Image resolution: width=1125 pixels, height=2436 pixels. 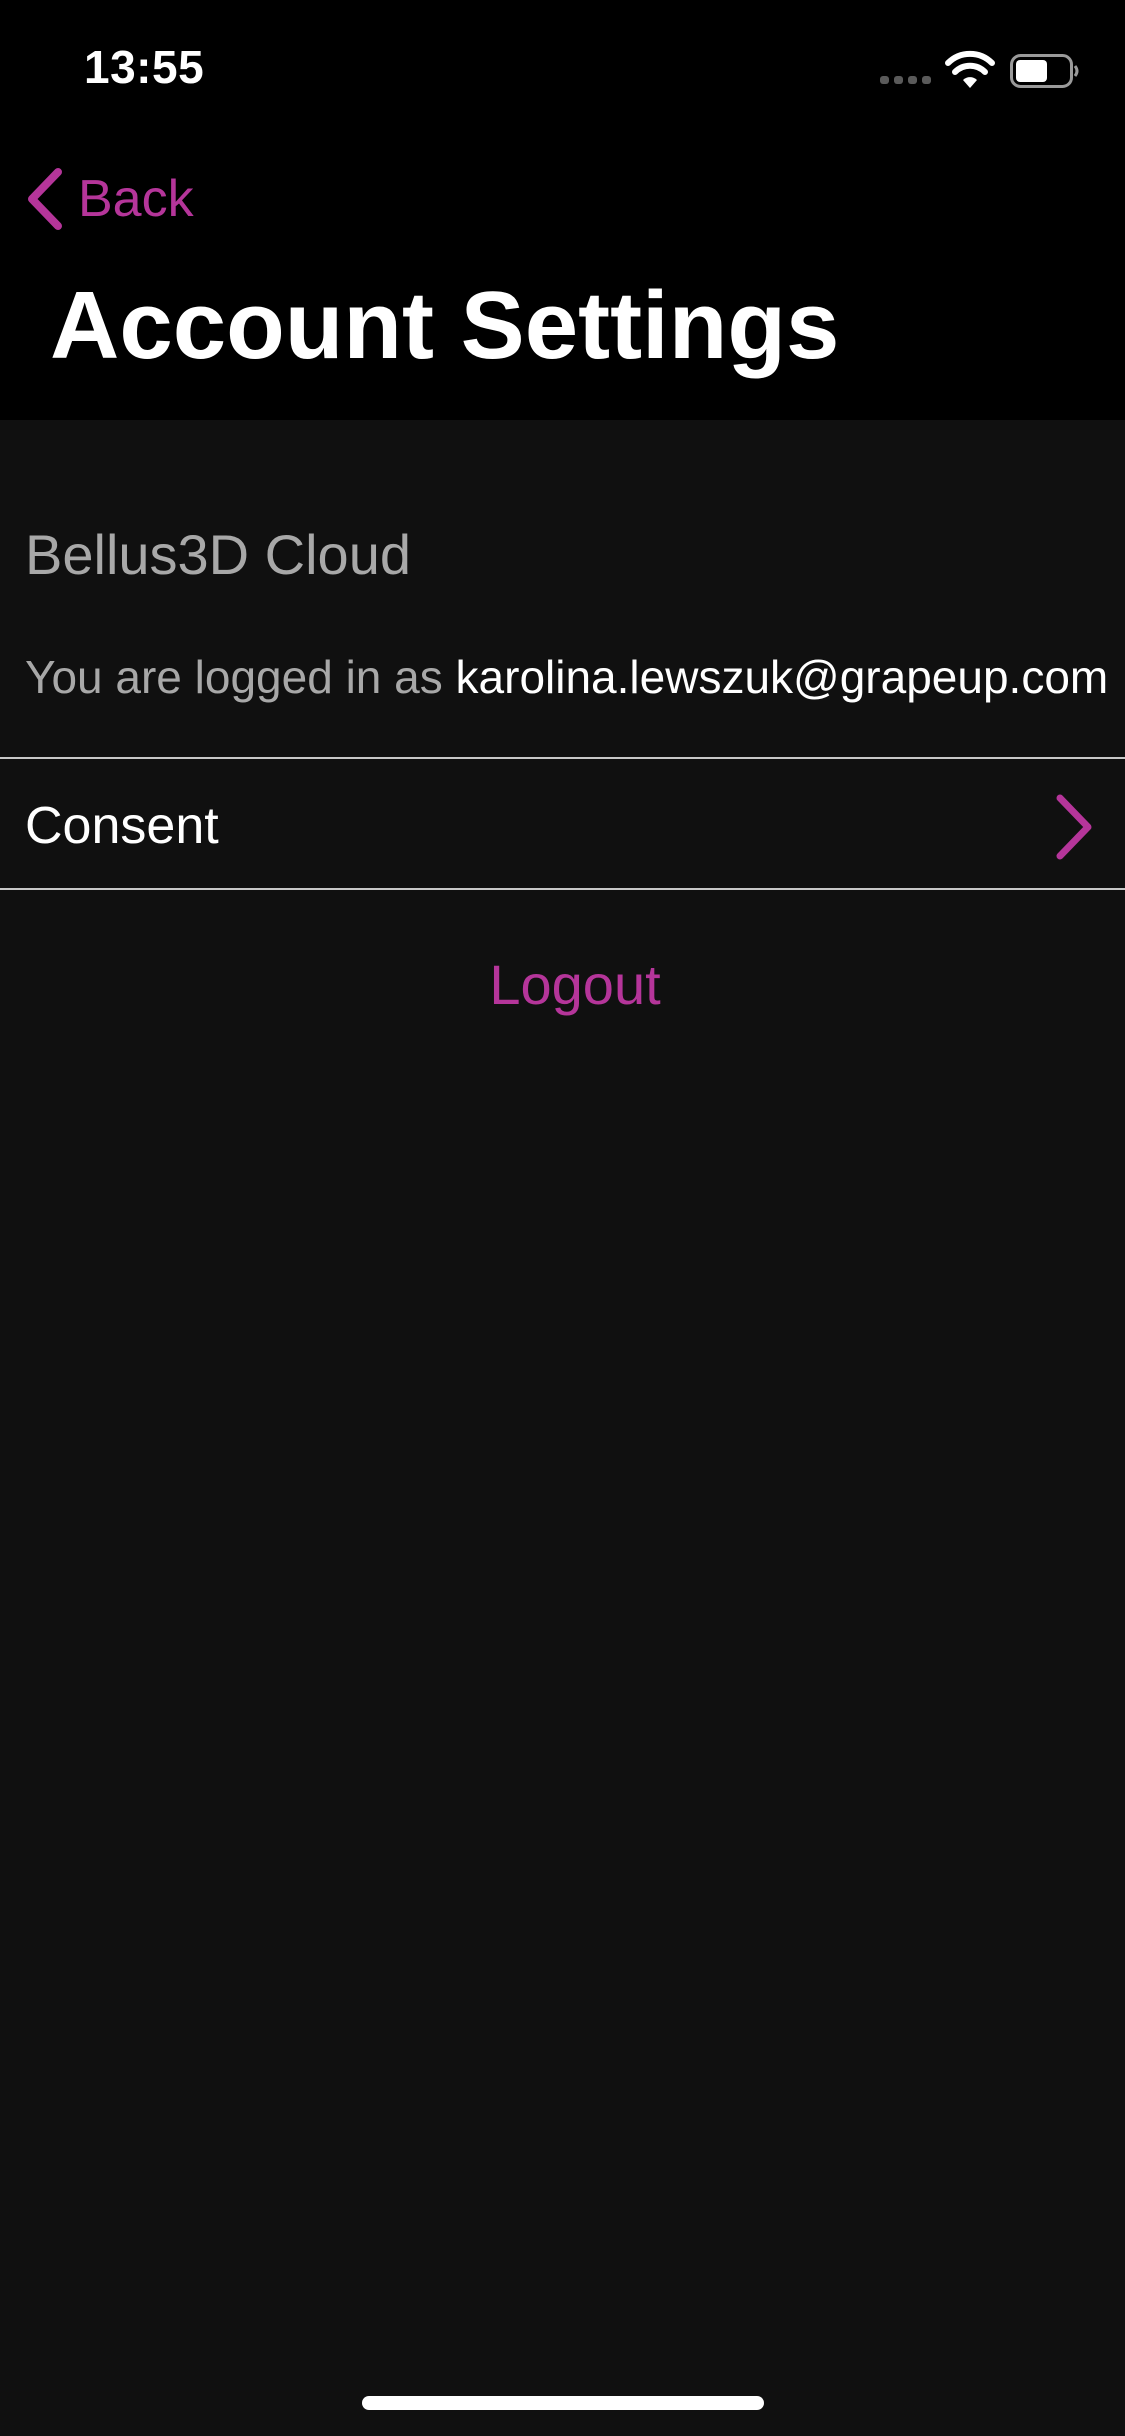 What do you see at coordinates (234, 677) in the screenshot?
I see `logged-in-prefix: You are logged in as` at bounding box center [234, 677].